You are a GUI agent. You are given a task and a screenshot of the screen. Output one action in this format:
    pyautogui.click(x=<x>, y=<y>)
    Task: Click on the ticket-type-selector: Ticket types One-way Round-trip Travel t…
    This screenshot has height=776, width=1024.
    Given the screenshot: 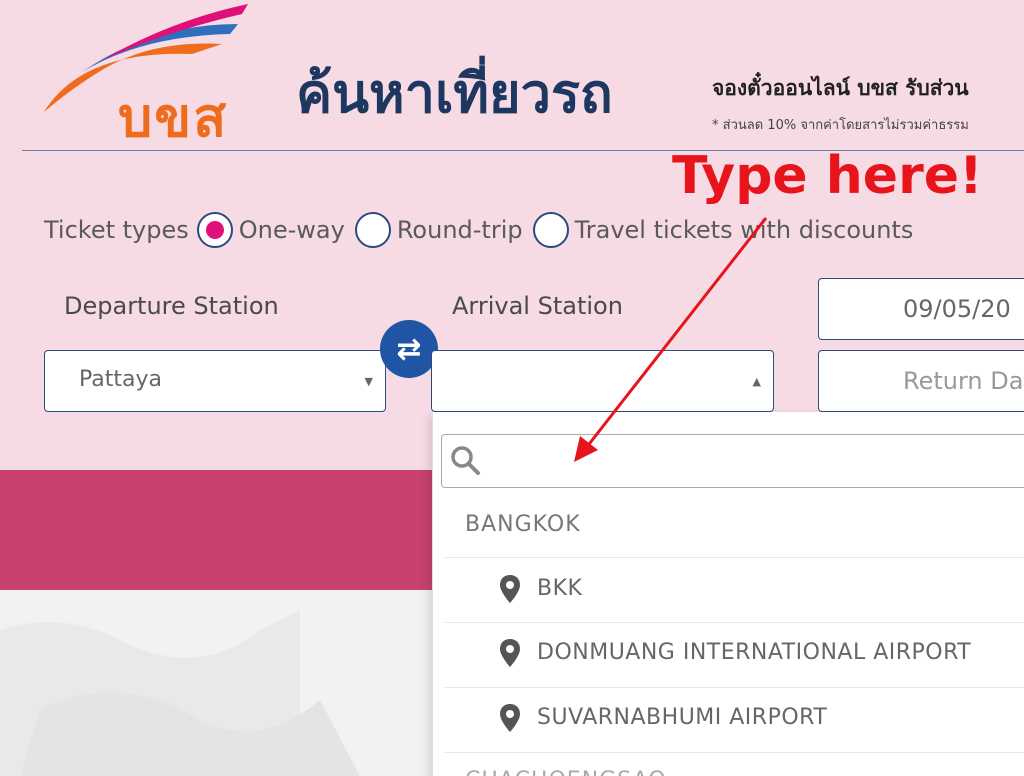 What is the action you would take?
    pyautogui.click(x=483, y=230)
    